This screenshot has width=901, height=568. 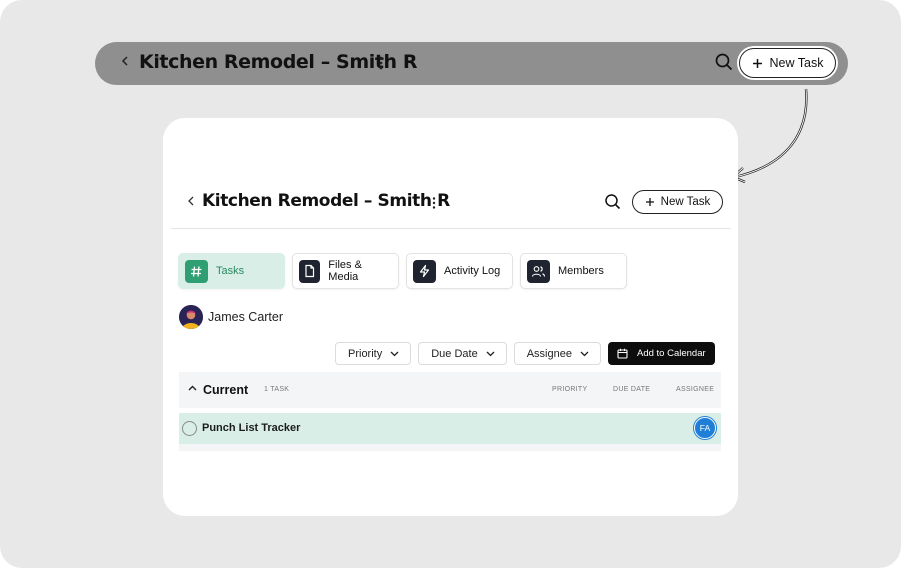 I want to click on tab-activity-log: Activity Log, so click(x=459, y=271).